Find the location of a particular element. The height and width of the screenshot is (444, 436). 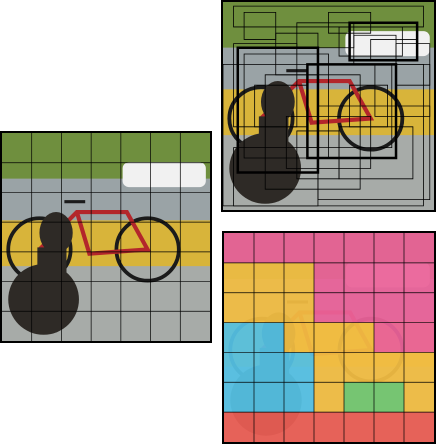

parked-car is located at coordinates (164, 175).